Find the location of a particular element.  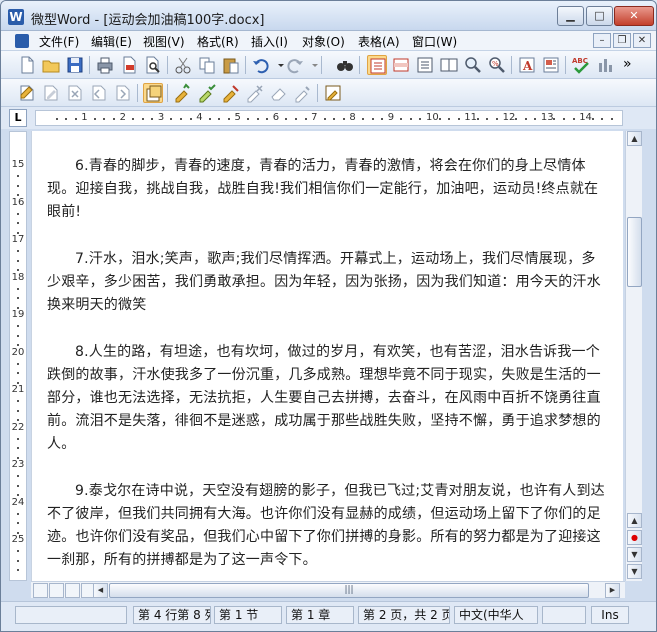

show-revisions-icon is located at coordinates (153, 93).